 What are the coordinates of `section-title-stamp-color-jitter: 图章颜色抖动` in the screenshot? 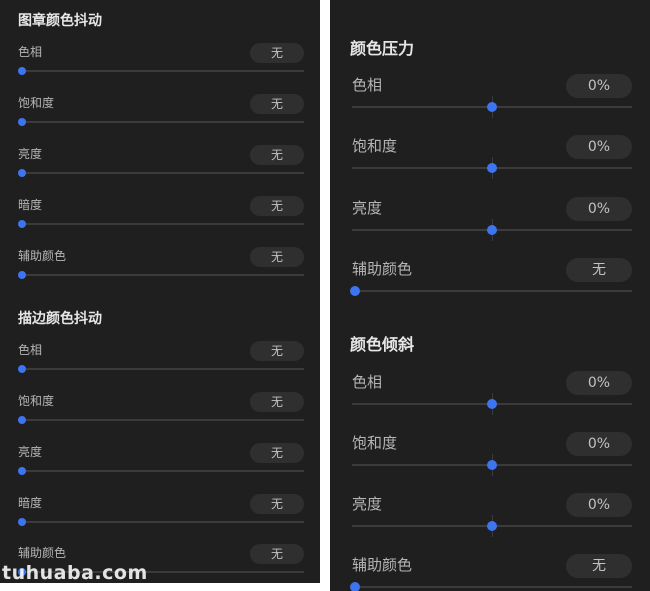 It's located at (60, 21).